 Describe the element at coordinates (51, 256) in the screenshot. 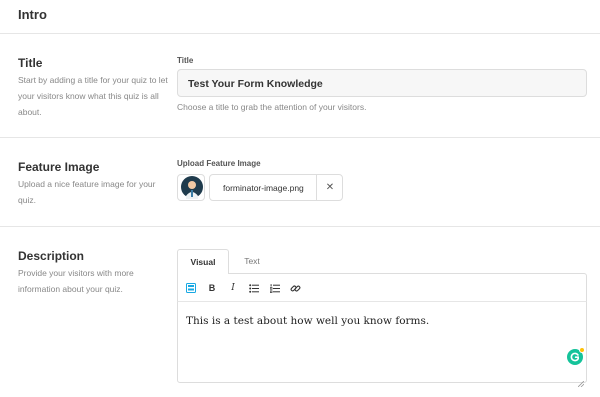

I see `description-label: Description` at that location.